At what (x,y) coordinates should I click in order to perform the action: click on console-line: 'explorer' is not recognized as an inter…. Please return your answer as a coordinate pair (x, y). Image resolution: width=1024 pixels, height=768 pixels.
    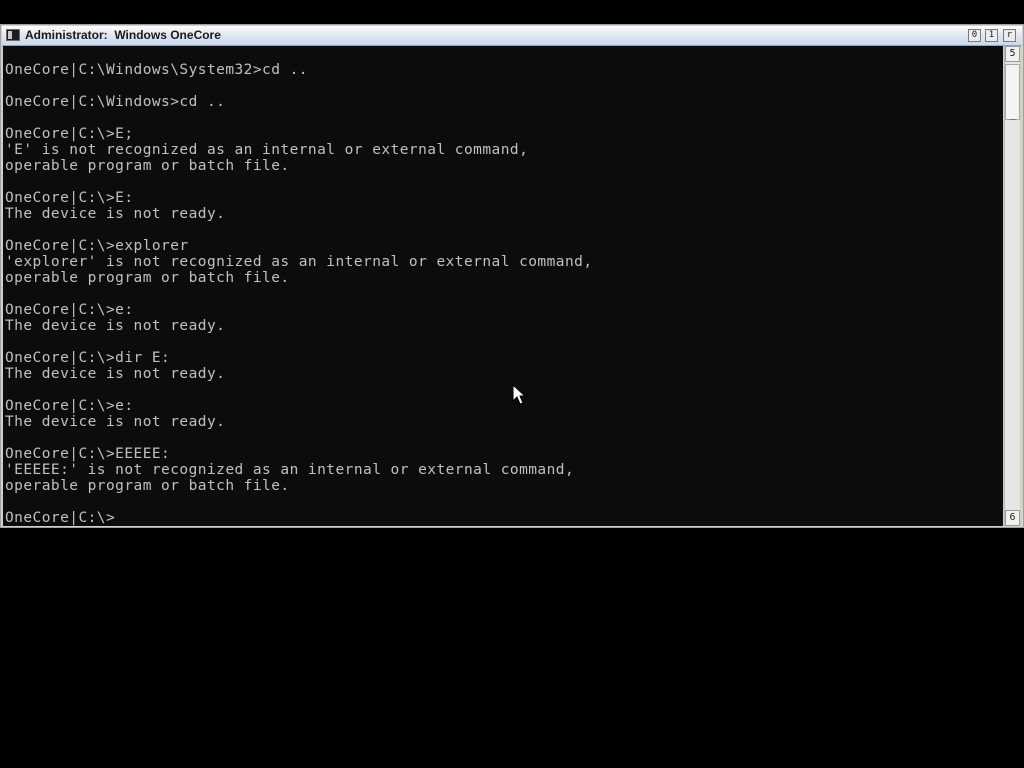
    Looking at the image, I should click on (299, 262).